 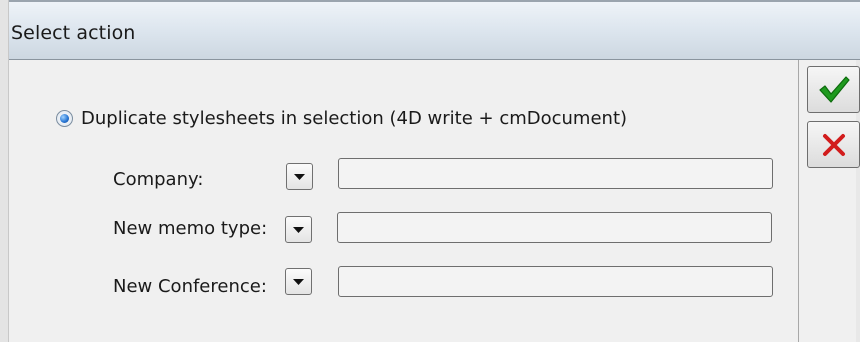 What do you see at coordinates (798, 201) in the screenshot?
I see `button-panel-divider` at bounding box center [798, 201].